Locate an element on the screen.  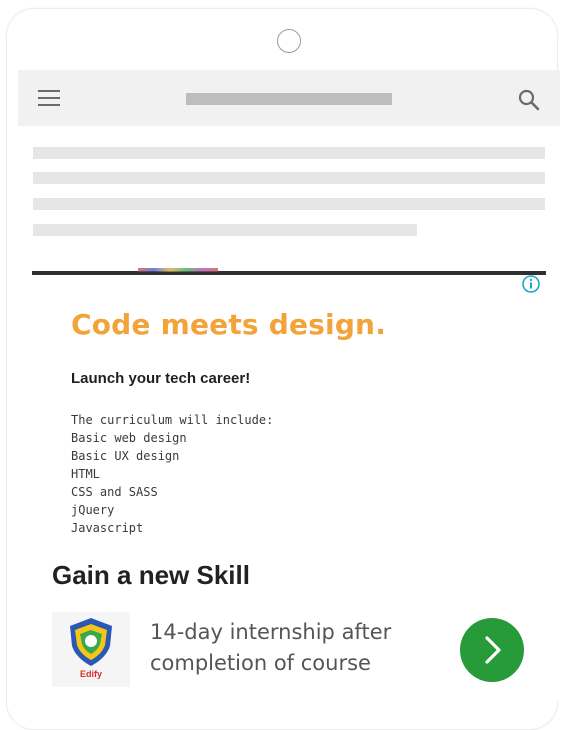
curriculum-item: jQuery is located at coordinates (93, 510).